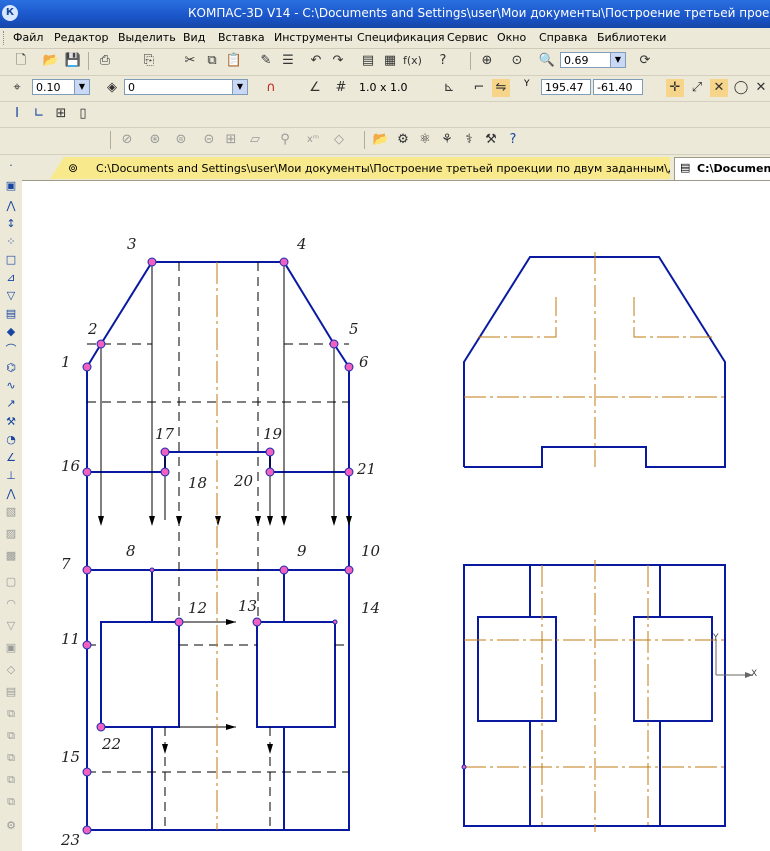  What do you see at coordinates (190, 61) in the screenshot?
I see `cut-icon: ✂` at bounding box center [190, 61].